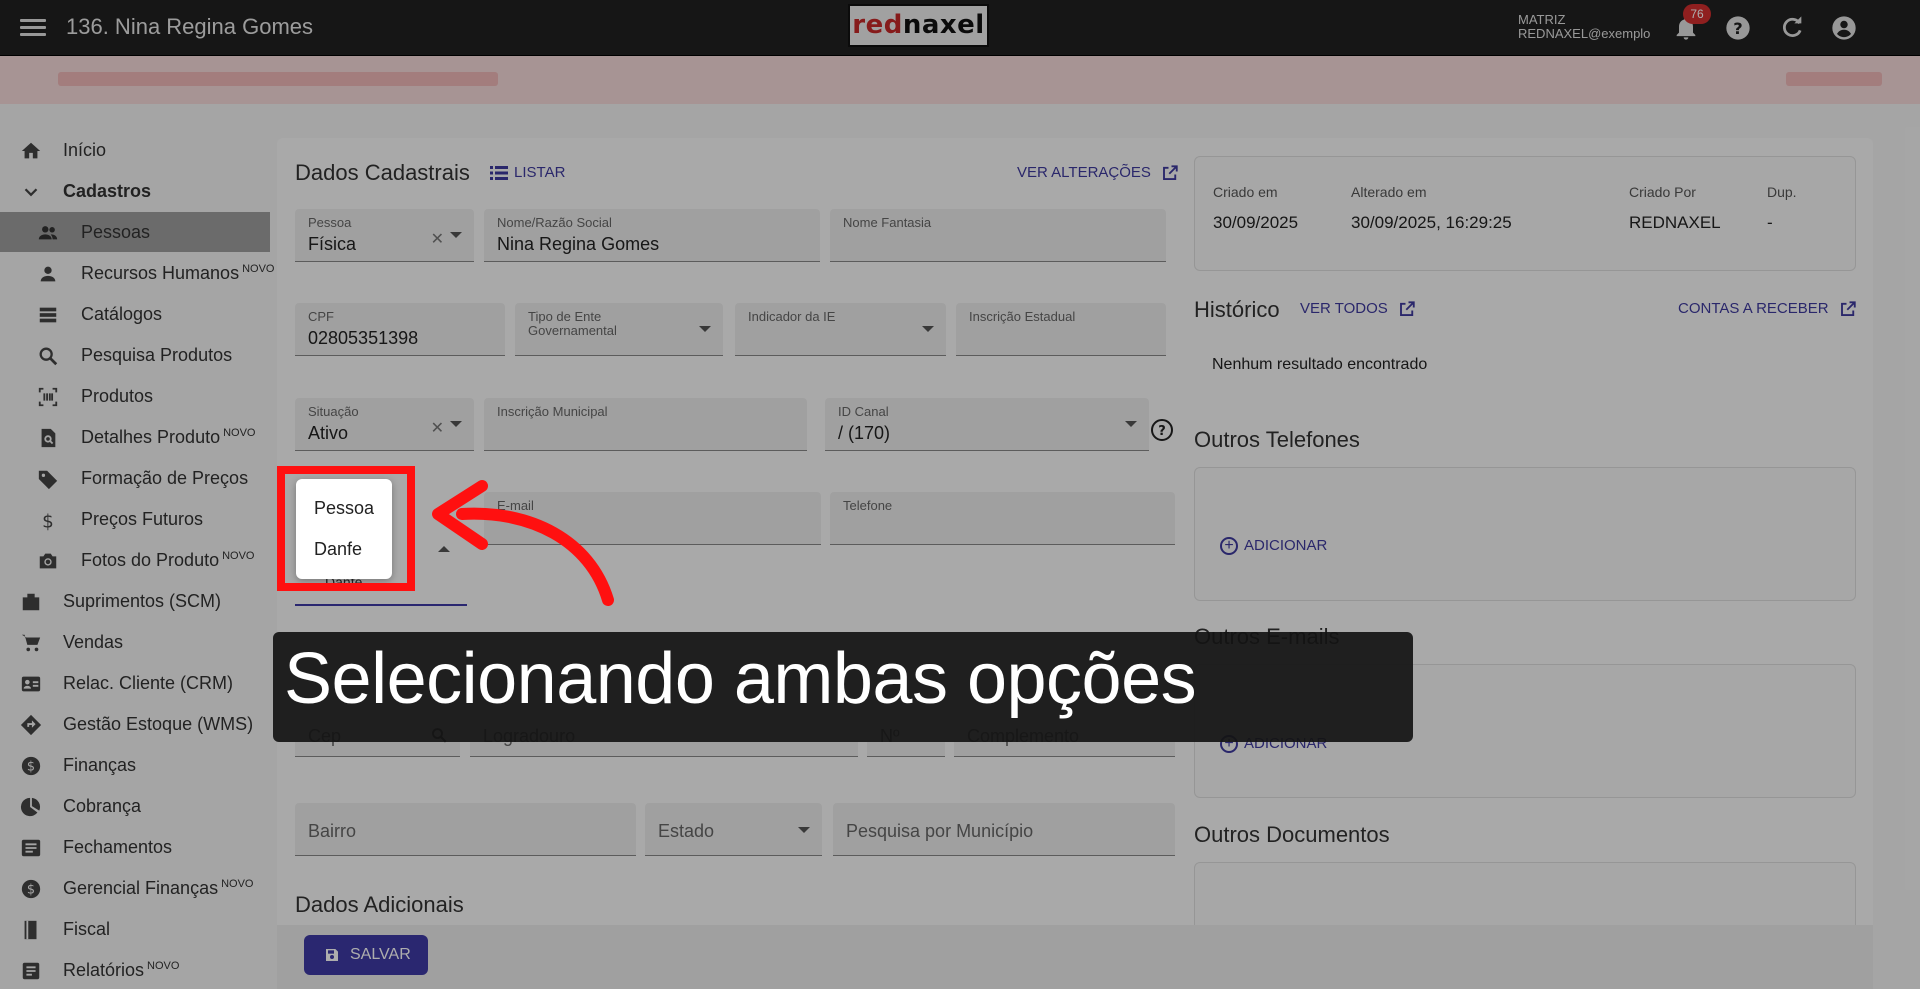  What do you see at coordinates (346, 528) in the screenshot?
I see `annotation-highlight-box` at bounding box center [346, 528].